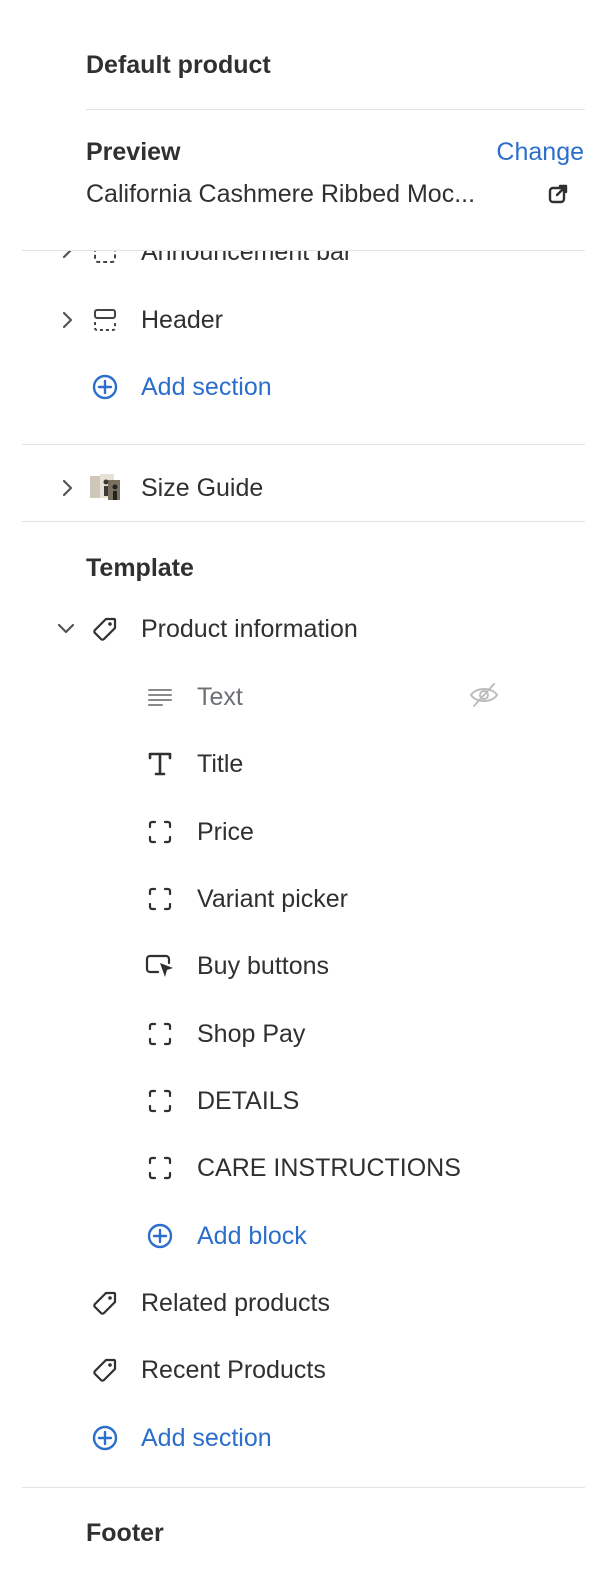 This screenshot has height=1582, width=612. Describe the element at coordinates (484, 695) in the screenshot. I see `eye-hidden-icon` at that location.